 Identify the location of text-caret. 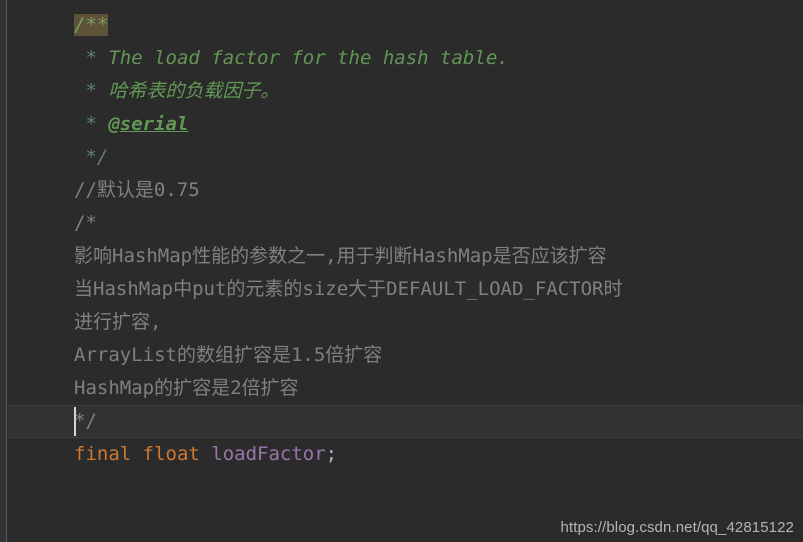
(75, 421).